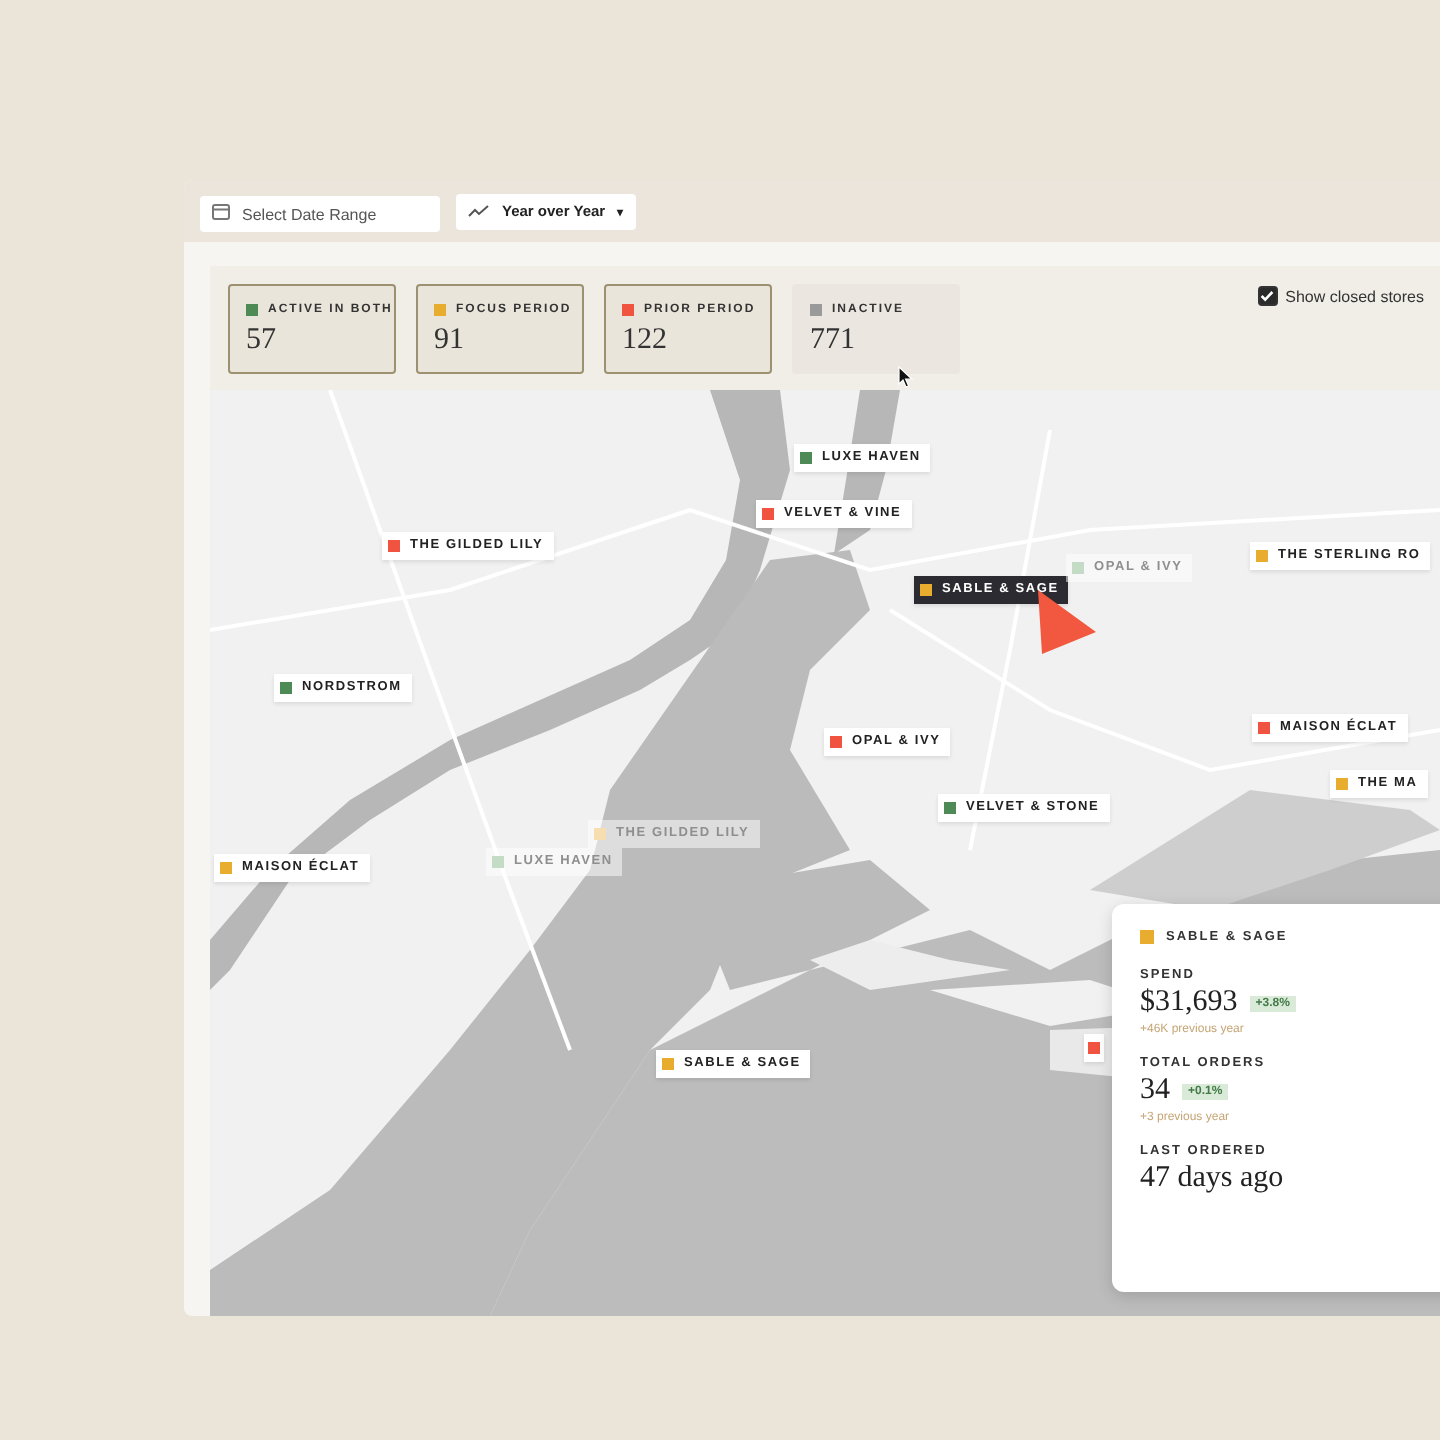  Describe the element at coordinates (833, 340) in the screenshot. I see `stat-value: 771` at that location.